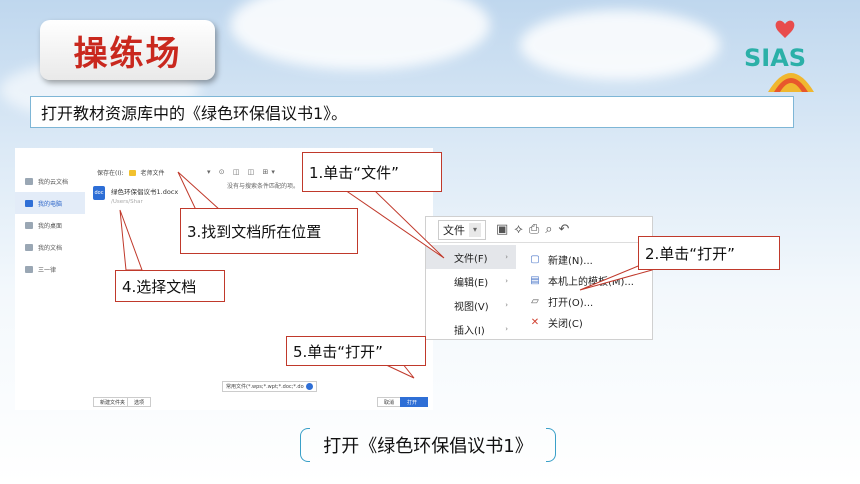 Image resolution: width=860 pixels, height=484 pixels. What do you see at coordinates (131, 240) in the screenshot?
I see `arrow-step4` at bounding box center [131, 240].